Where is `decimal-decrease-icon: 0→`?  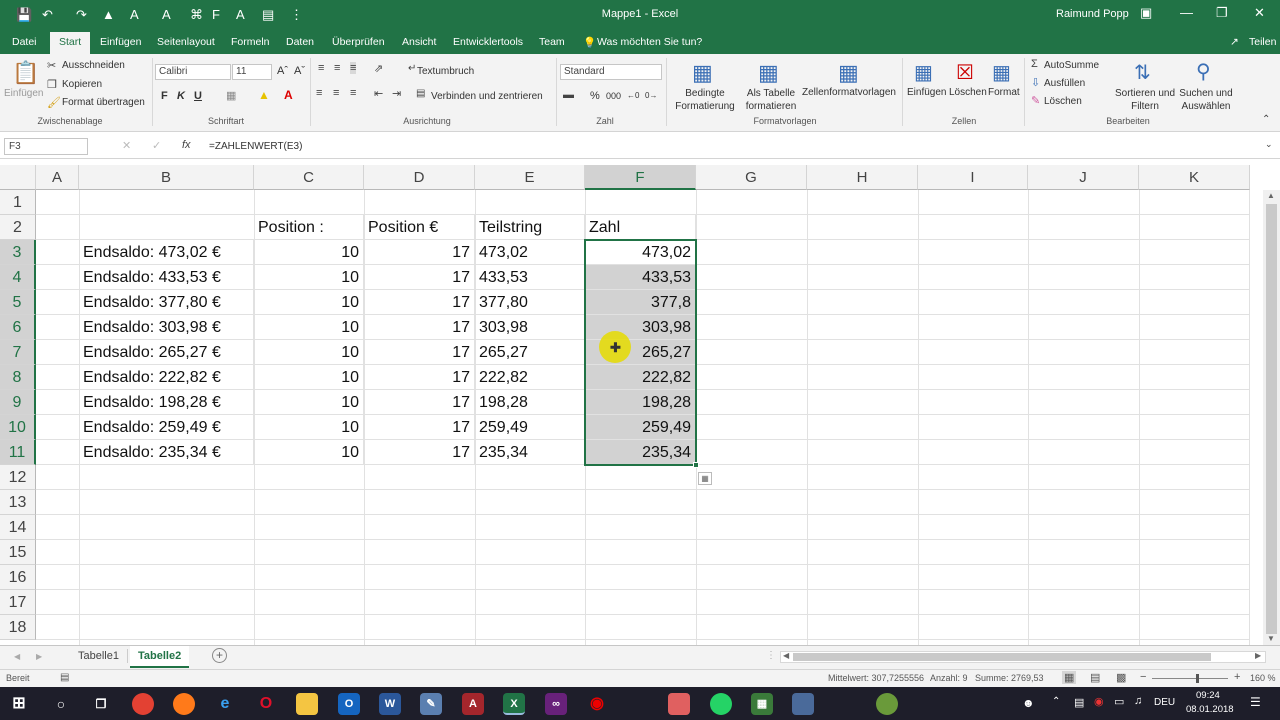 decimal-decrease-icon: 0→ is located at coordinates (651, 95).